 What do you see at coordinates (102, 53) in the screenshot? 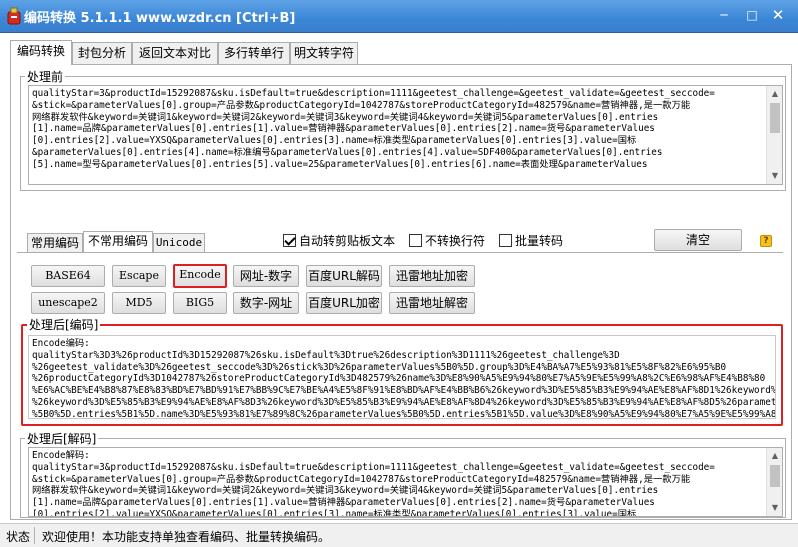
I see `tab-packet-analysis: 封包分析` at bounding box center [102, 53].